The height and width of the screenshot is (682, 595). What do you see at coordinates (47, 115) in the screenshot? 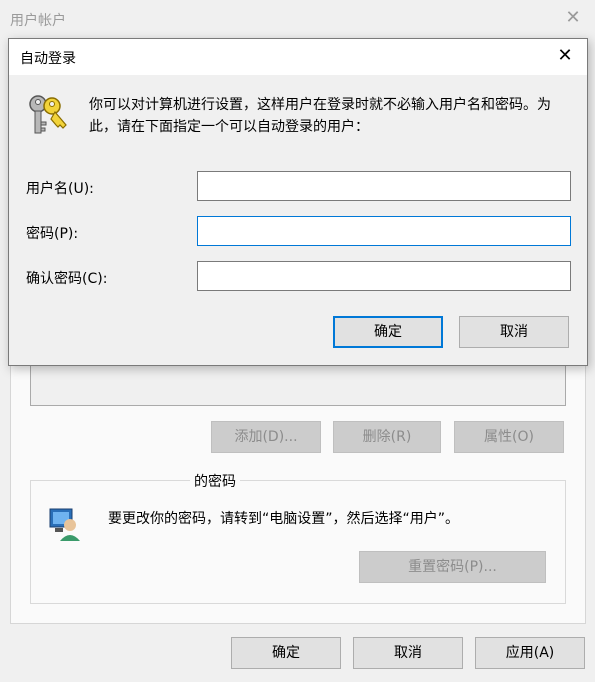
I see `keys-icon` at bounding box center [47, 115].